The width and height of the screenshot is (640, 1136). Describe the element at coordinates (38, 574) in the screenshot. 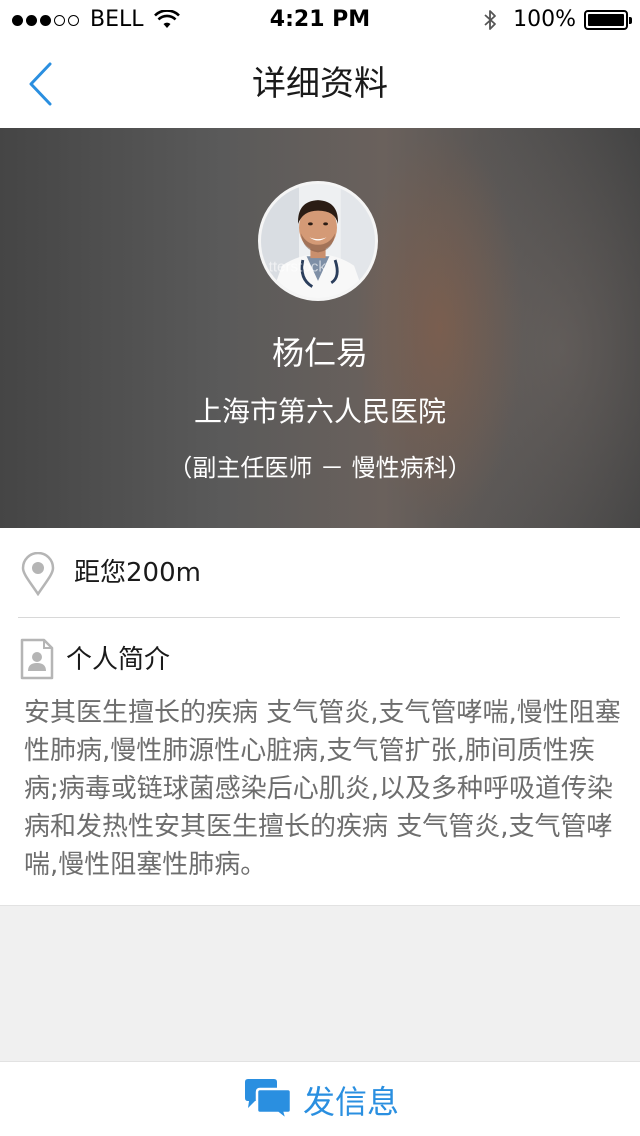

I see `location-pin-icon` at that location.